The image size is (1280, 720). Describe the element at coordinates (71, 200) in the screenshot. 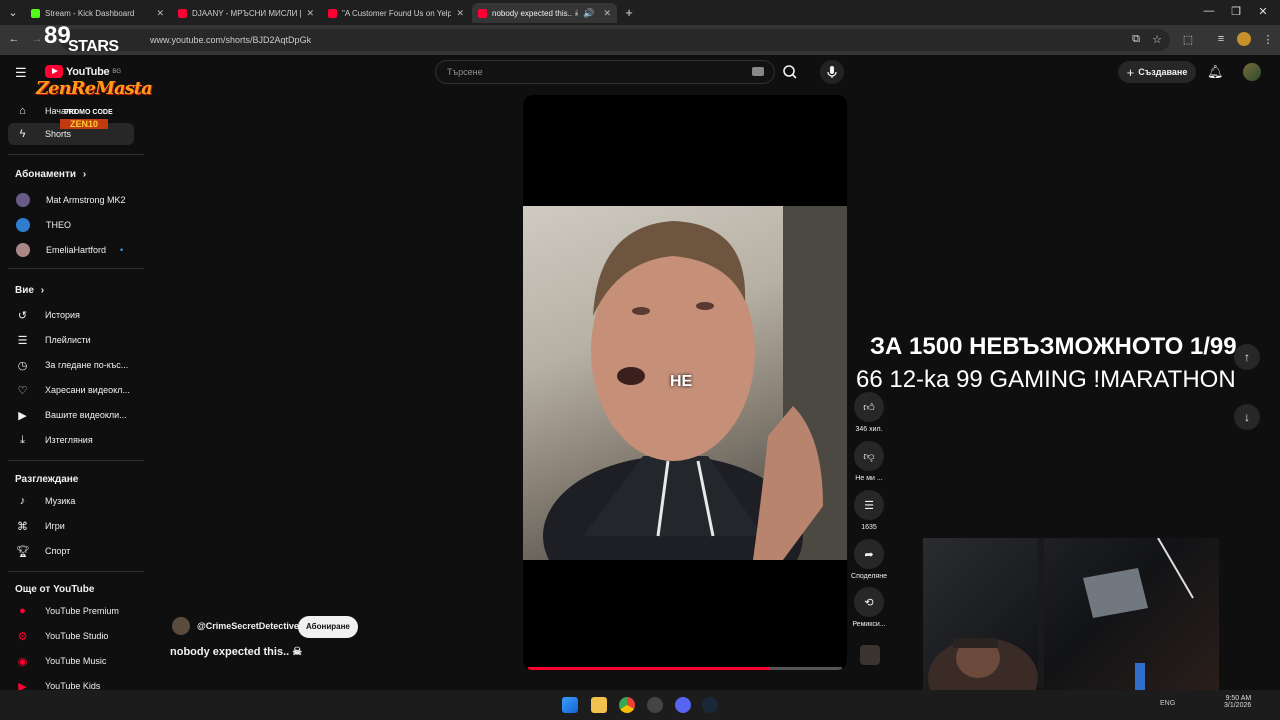

I see `sidebar-item-subscription: Mat Armstrong MK2` at that location.